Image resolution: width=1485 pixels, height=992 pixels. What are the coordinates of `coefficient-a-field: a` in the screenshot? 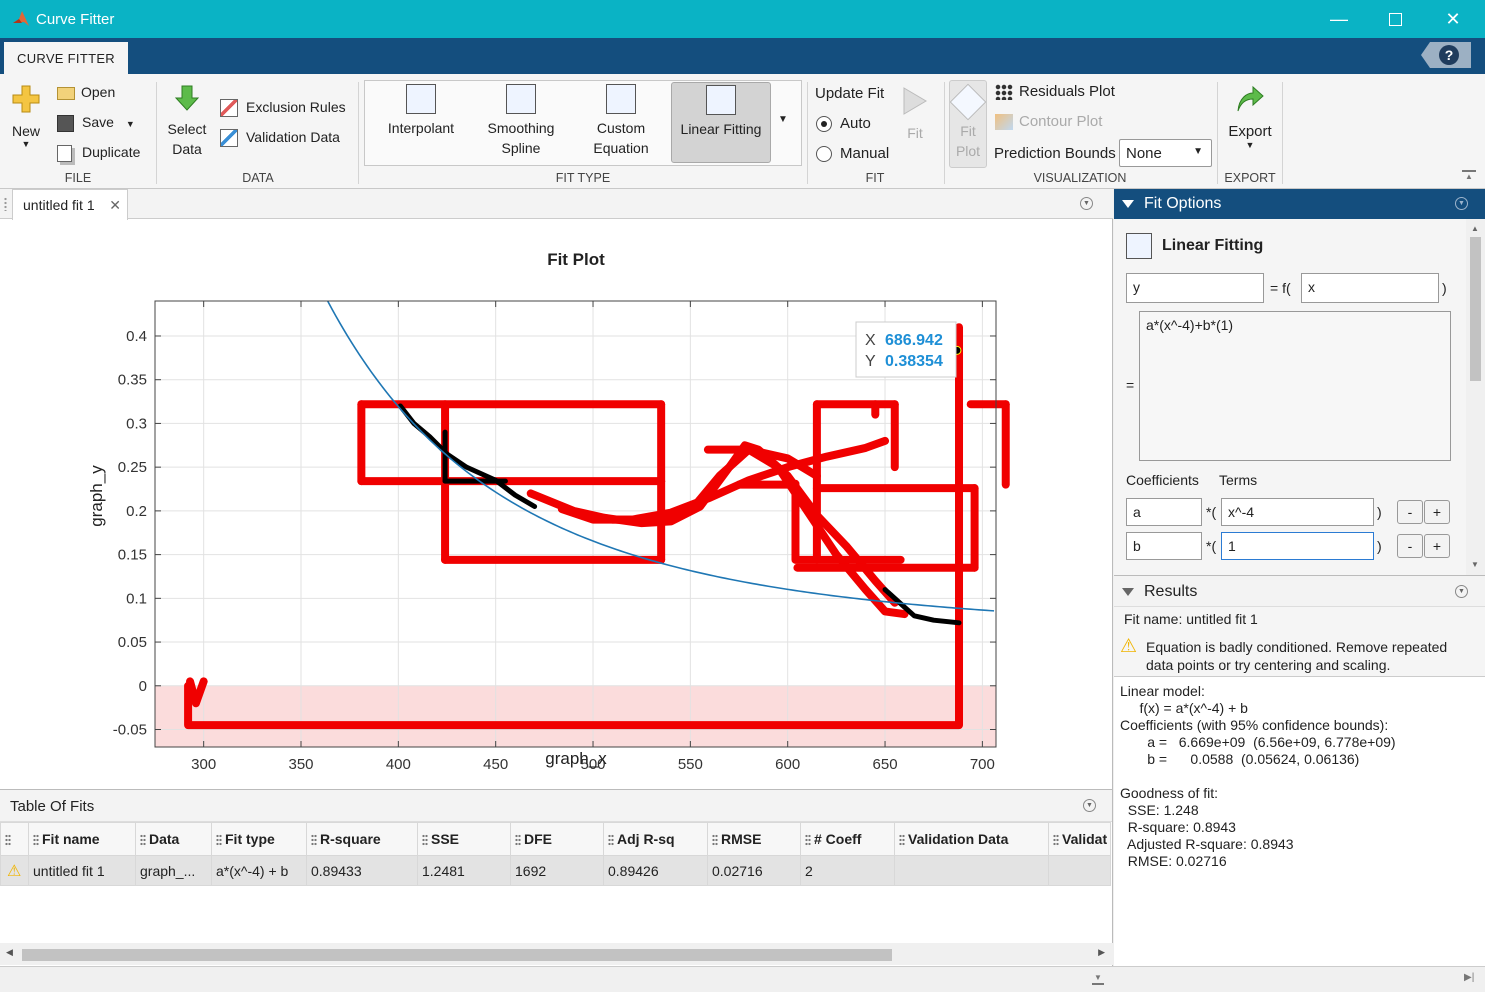 It's located at (1164, 512).